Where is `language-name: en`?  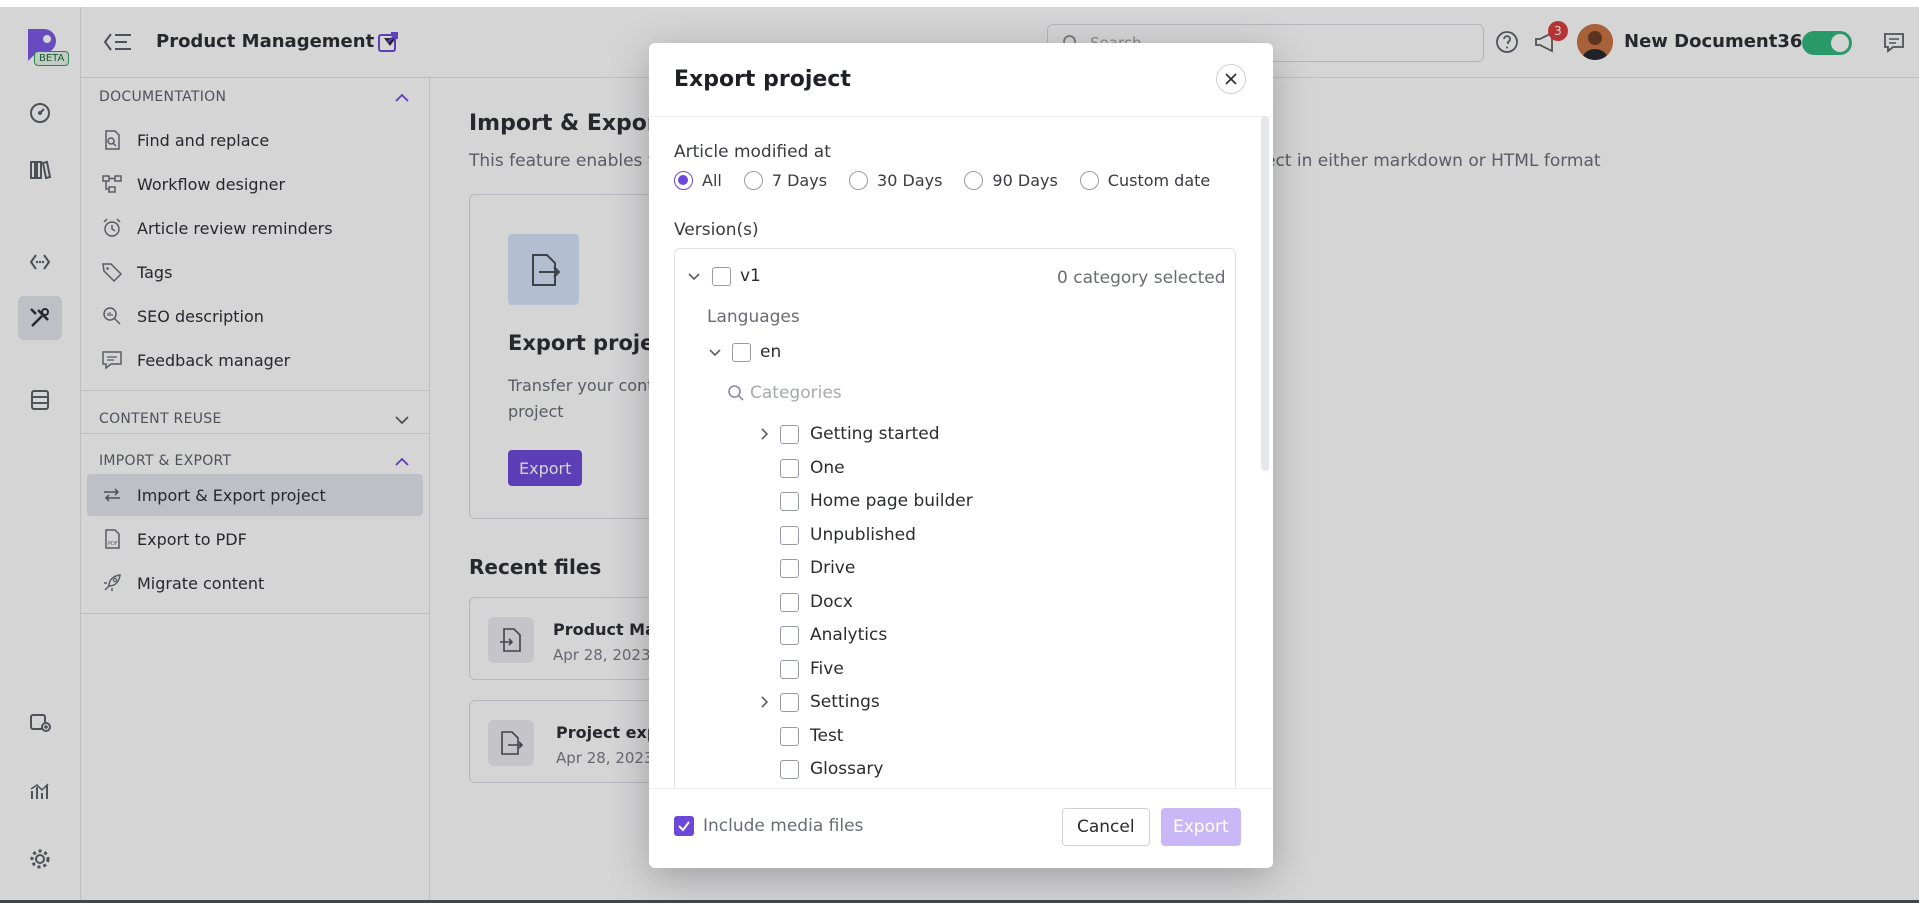
language-name: en is located at coordinates (771, 352).